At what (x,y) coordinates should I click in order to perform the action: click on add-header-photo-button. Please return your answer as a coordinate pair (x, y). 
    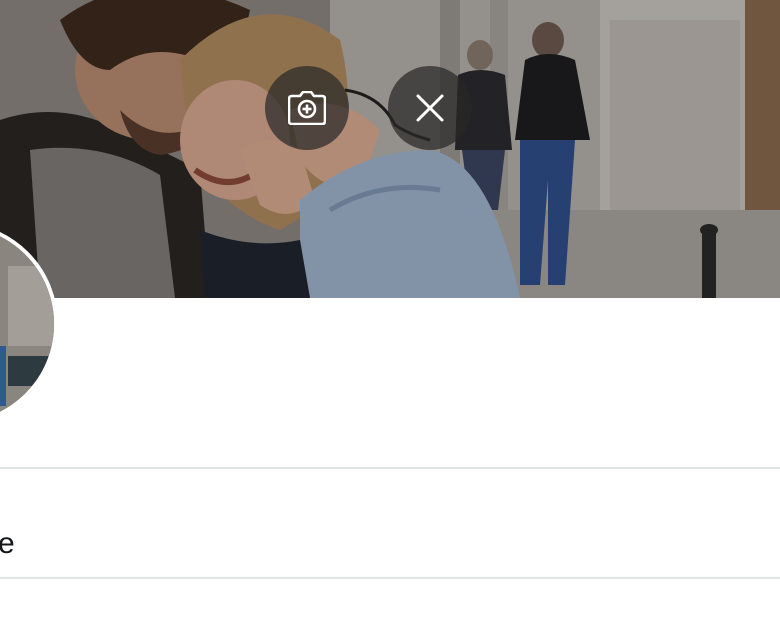
    Looking at the image, I should click on (307, 108).